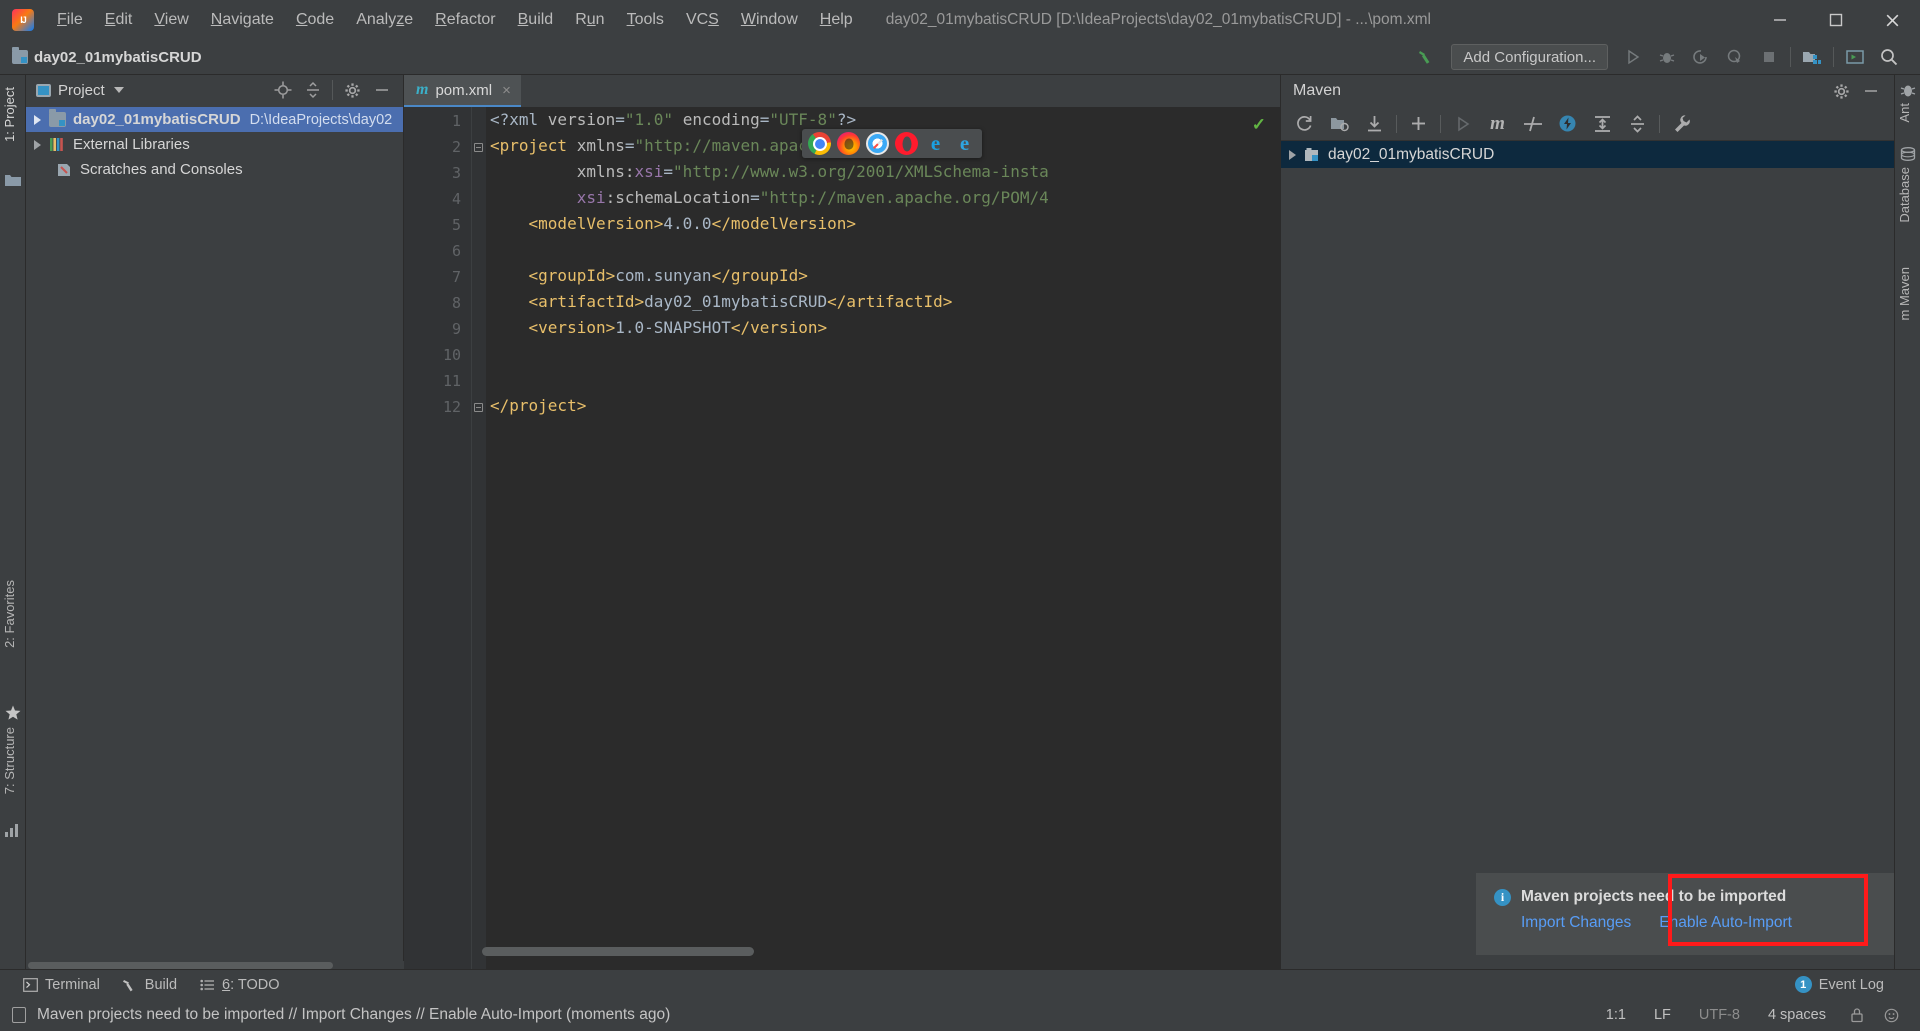 Image resolution: width=1920 pixels, height=1031 pixels. What do you see at coordinates (335, 90) in the screenshot?
I see `project-panel-actions` at bounding box center [335, 90].